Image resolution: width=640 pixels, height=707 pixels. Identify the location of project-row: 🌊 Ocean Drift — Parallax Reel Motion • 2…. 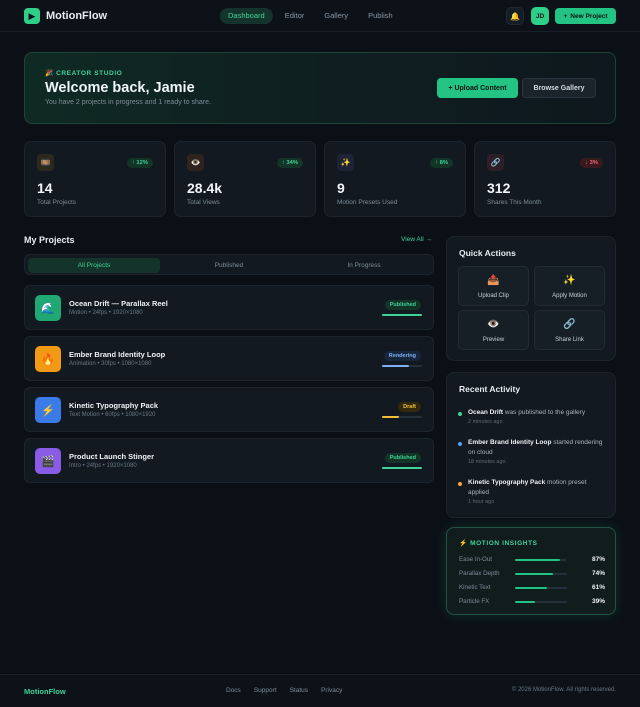
(229, 307).